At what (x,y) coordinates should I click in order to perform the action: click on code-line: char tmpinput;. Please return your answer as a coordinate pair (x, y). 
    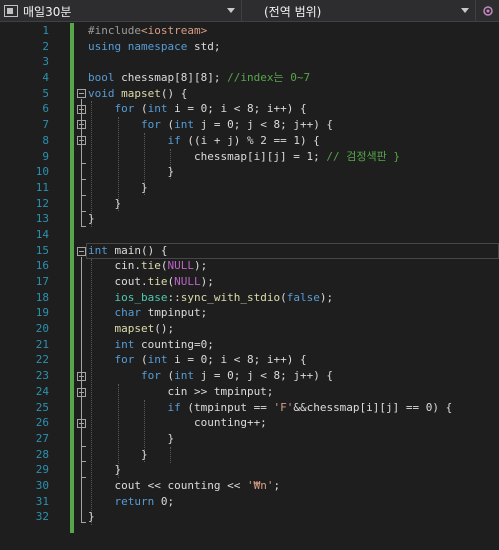
    Looking at the image, I should click on (293, 313).